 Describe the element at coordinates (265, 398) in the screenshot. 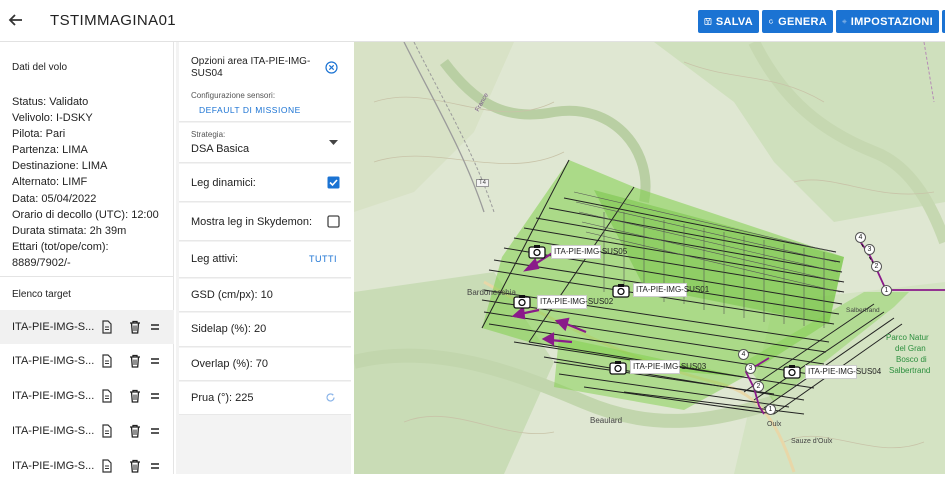

I see `heading-field: Prua (°): 225` at that location.